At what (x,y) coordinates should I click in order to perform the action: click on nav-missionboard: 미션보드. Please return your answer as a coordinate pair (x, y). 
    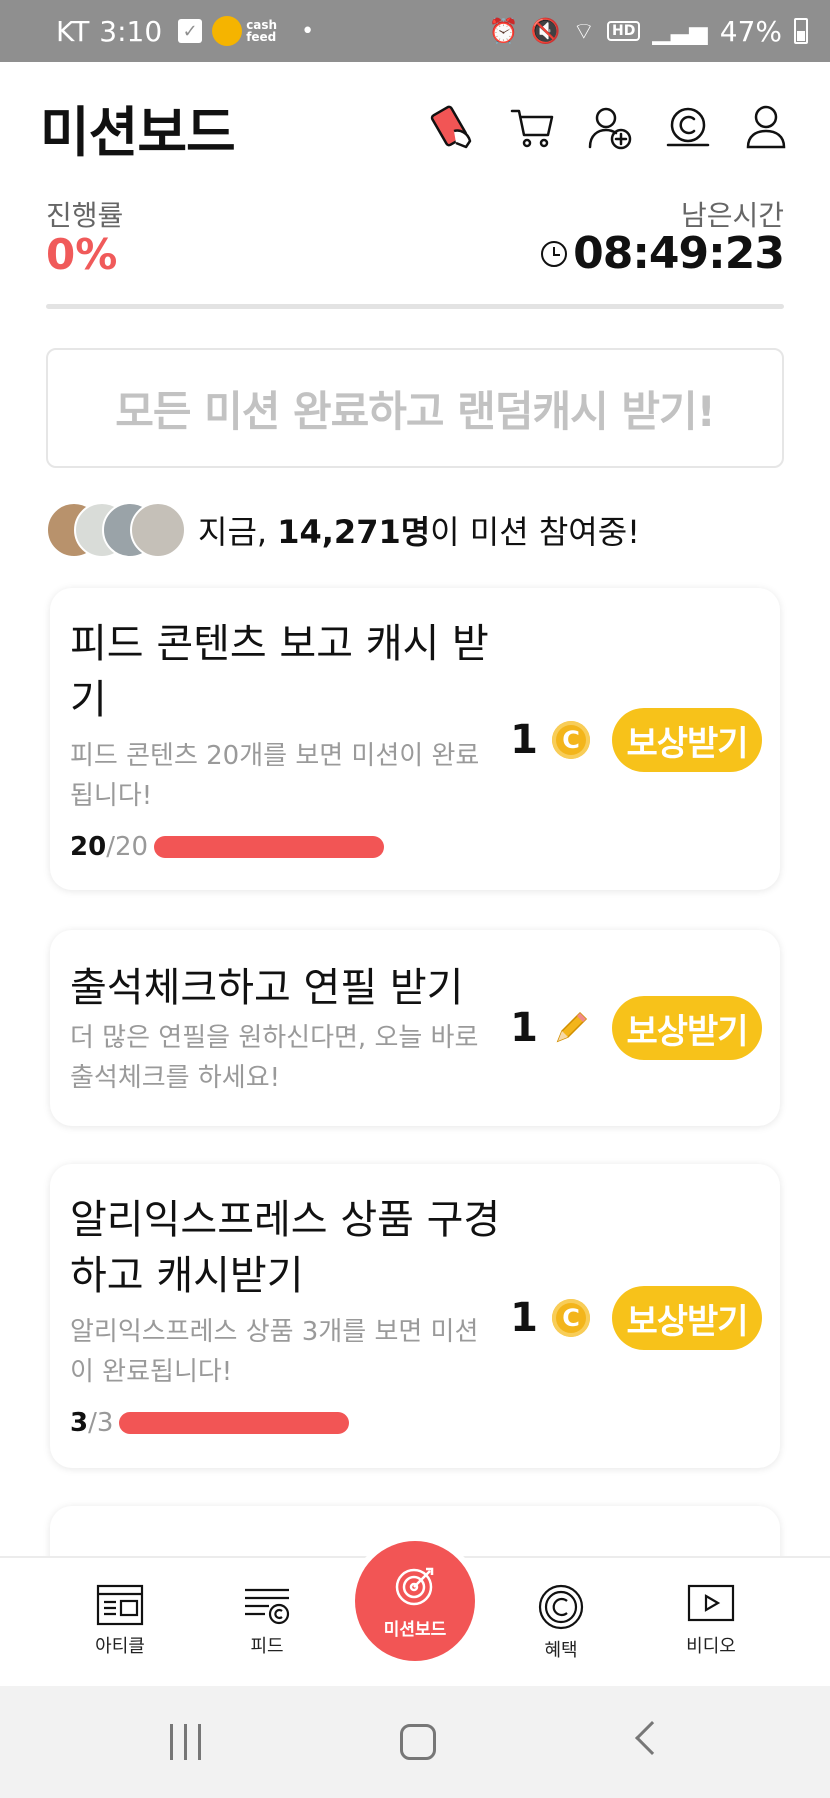
    Looking at the image, I should click on (415, 1601).